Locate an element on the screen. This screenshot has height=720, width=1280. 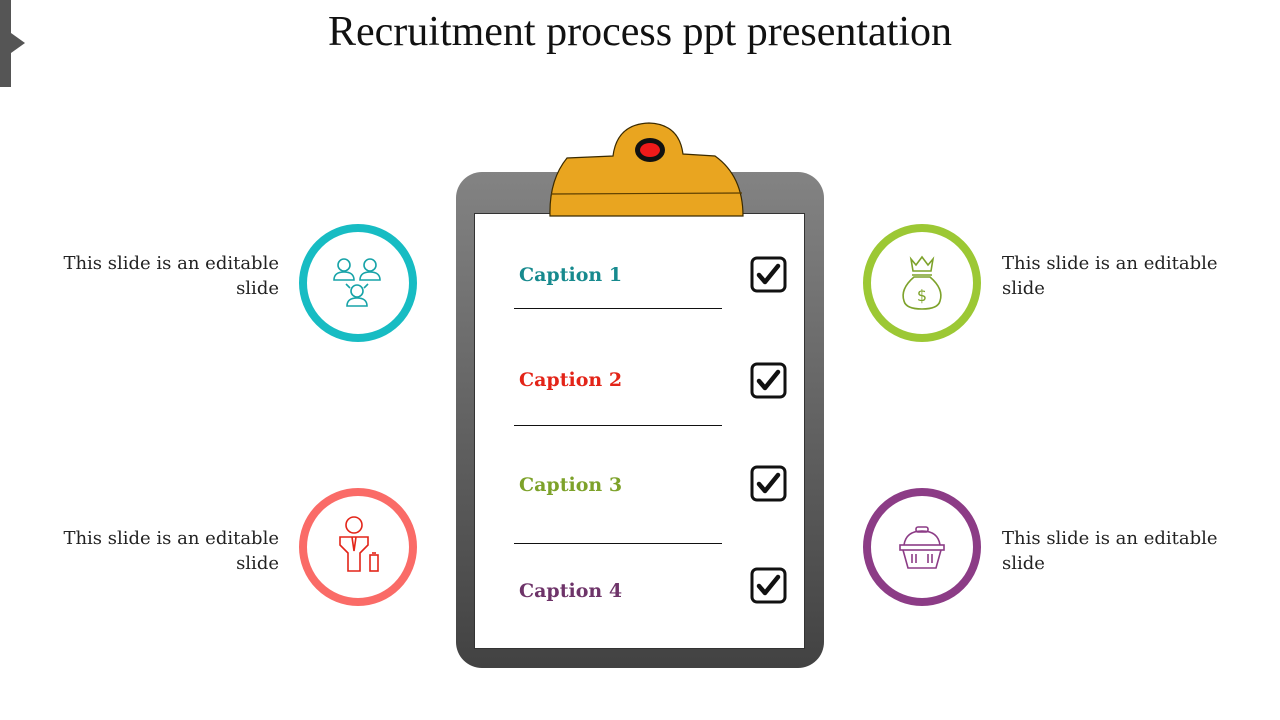
side-text-bottom-left: This slide is an editable slide is located at coordinates (164, 551).